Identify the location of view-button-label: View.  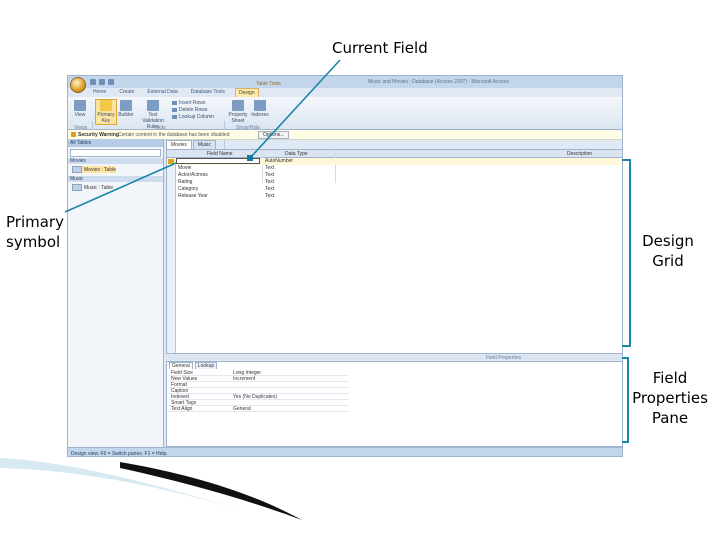
(80, 115).